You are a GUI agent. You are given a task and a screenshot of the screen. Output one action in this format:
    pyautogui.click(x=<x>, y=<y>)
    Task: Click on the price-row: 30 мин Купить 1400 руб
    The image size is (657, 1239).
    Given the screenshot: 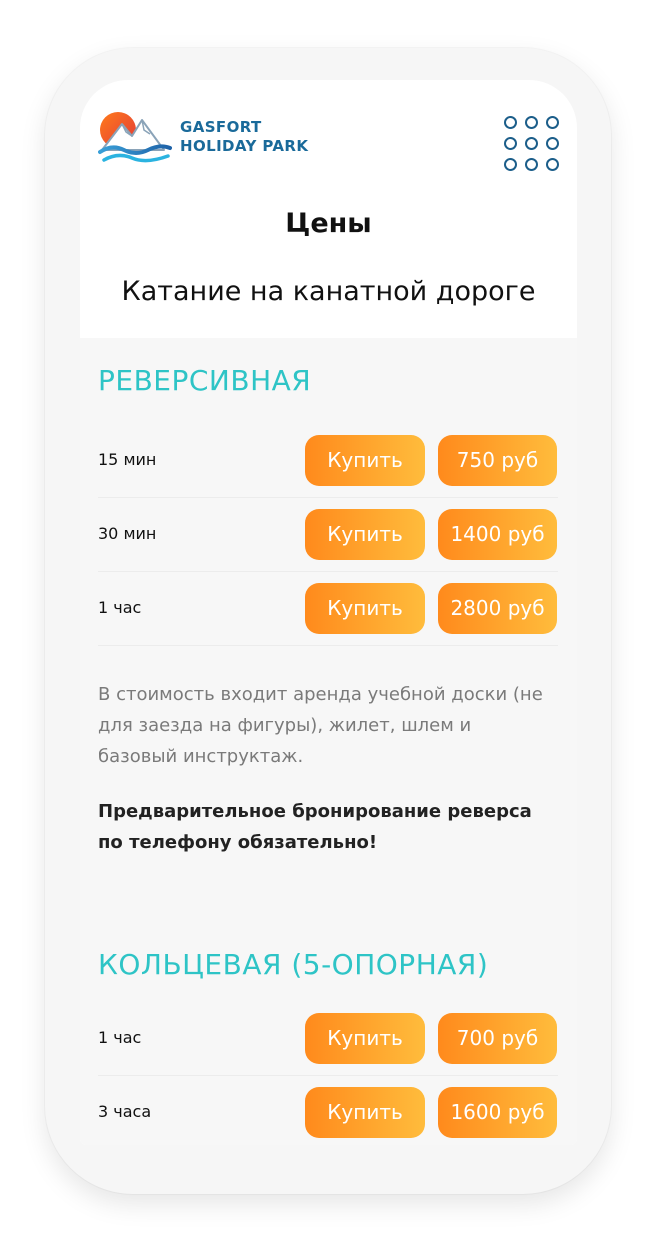 What is the action you would take?
    pyautogui.click(x=328, y=534)
    